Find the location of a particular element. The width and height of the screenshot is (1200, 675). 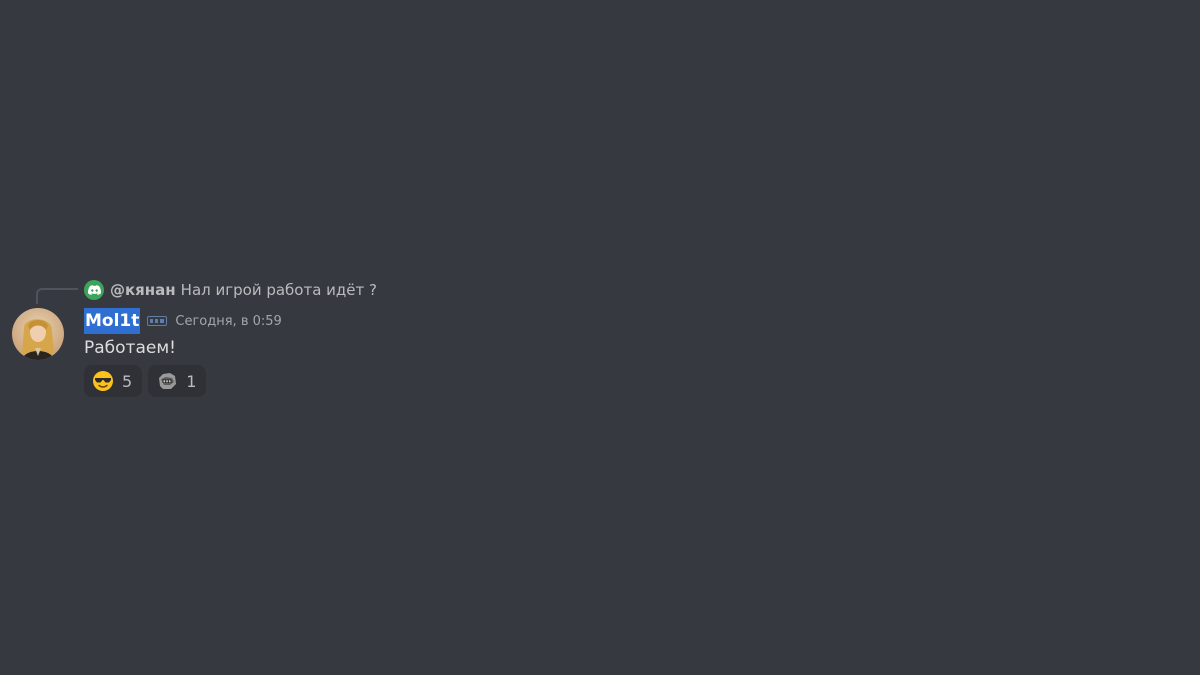

reaction-count: 5 is located at coordinates (127, 381).